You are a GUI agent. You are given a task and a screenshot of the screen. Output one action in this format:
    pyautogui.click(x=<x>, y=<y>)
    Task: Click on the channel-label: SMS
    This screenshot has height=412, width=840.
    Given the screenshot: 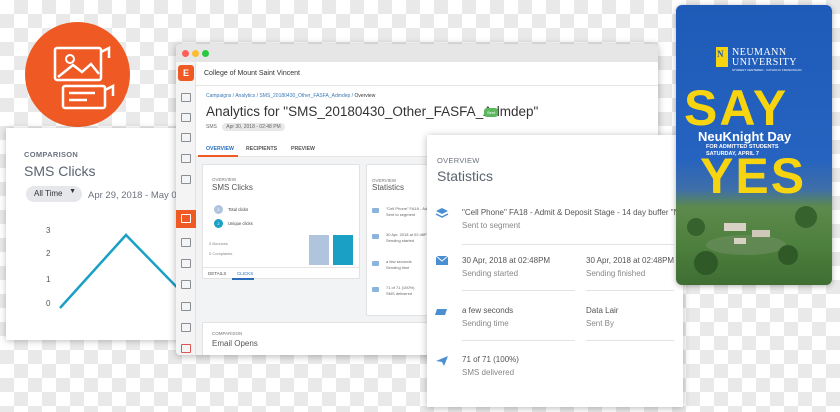 What is the action you would take?
    pyautogui.click(x=211, y=127)
    